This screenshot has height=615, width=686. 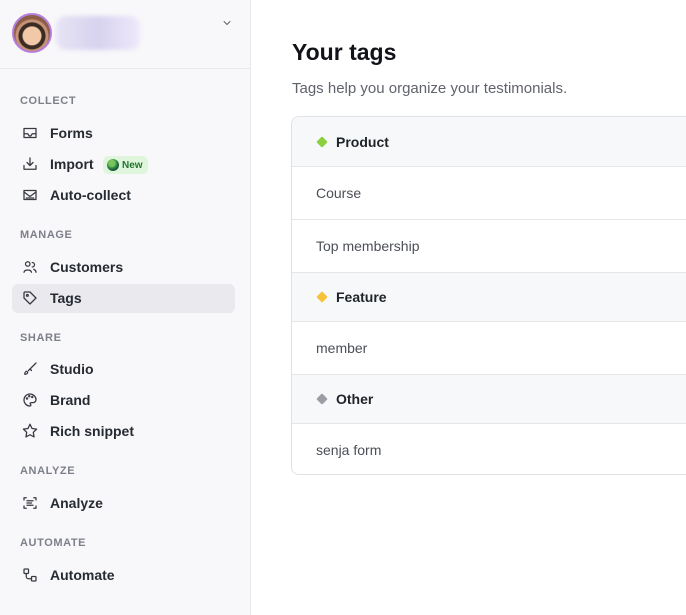 I want to click on blurred-account-name, so click(x=98, y=33).